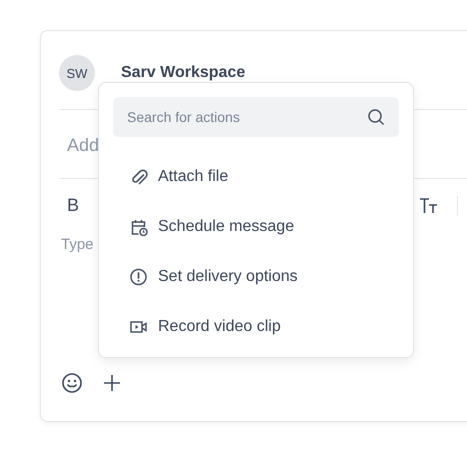 This screenshot has height=450, width=467. I want to click on avatar: SW, so click(77, 73).